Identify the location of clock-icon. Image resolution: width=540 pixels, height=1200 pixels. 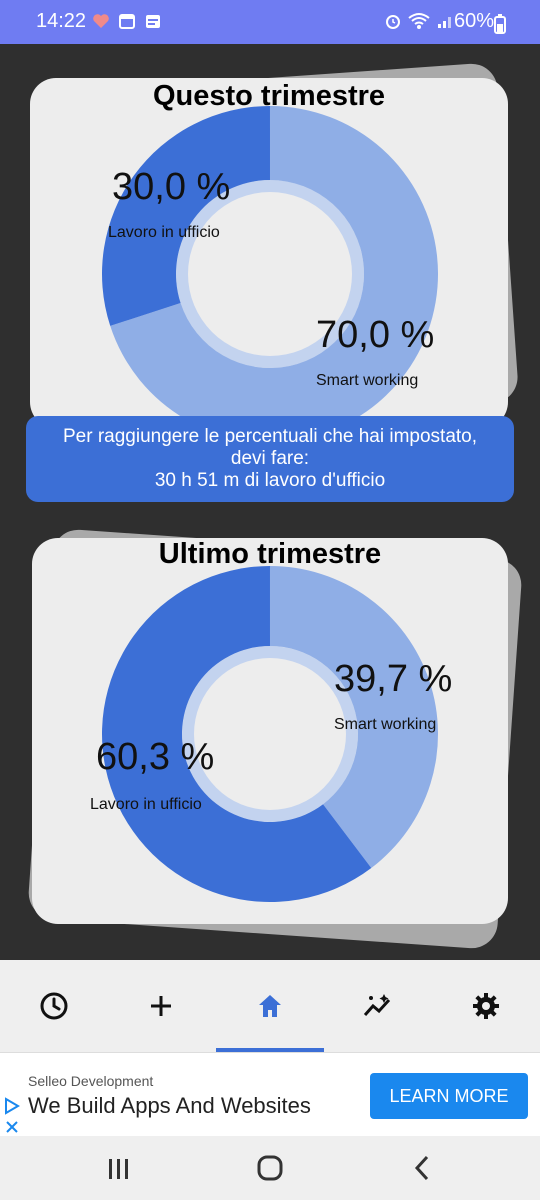
(54, 1006).